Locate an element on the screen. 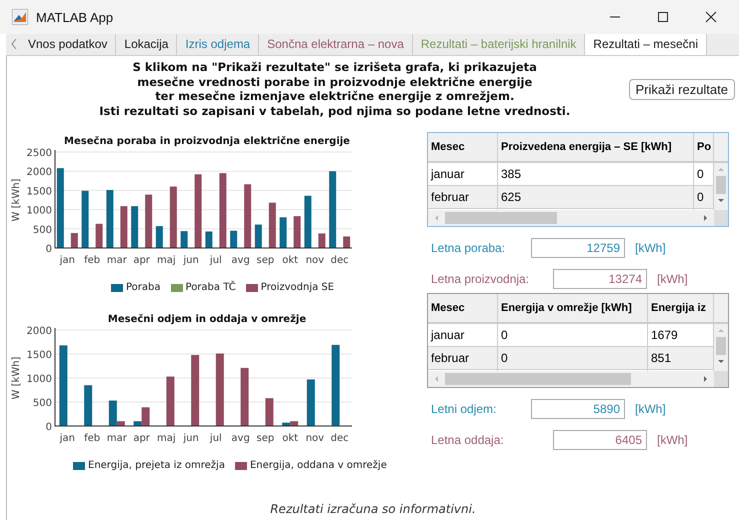 Image resolution: width=739 pixels, height=520 pixels. column-header: Proizvedena energija – SE [kWh] is located at coordinates (596, 147).